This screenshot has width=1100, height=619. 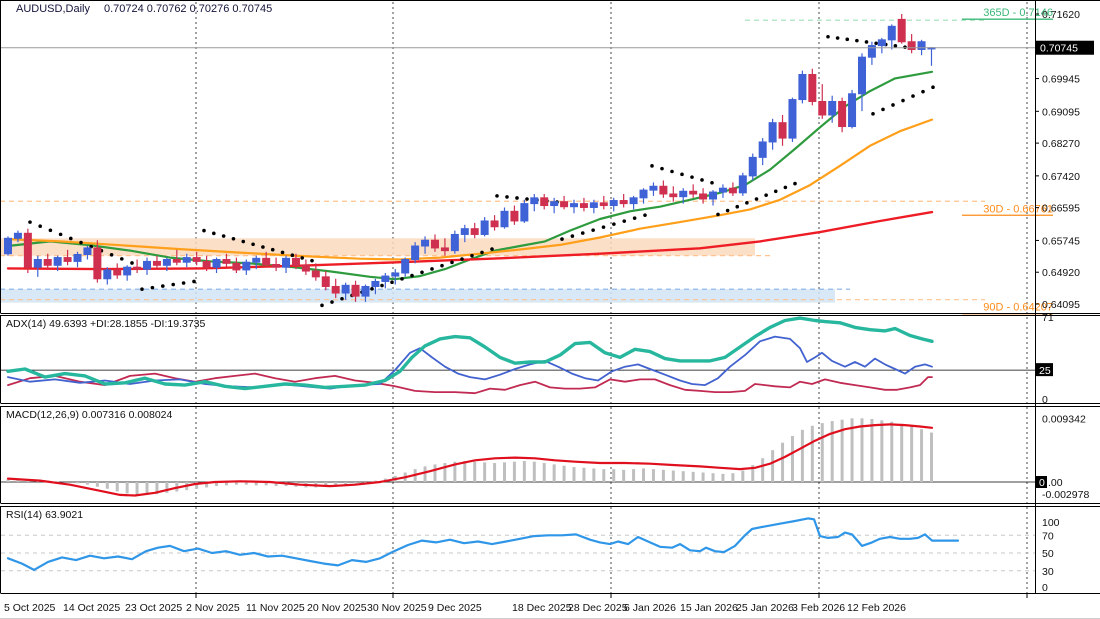 What do you see at coordinates (1061, 177) in the screenshot?
I see `price-axis-label: 0.67420` at bounding box center [1061, 177].